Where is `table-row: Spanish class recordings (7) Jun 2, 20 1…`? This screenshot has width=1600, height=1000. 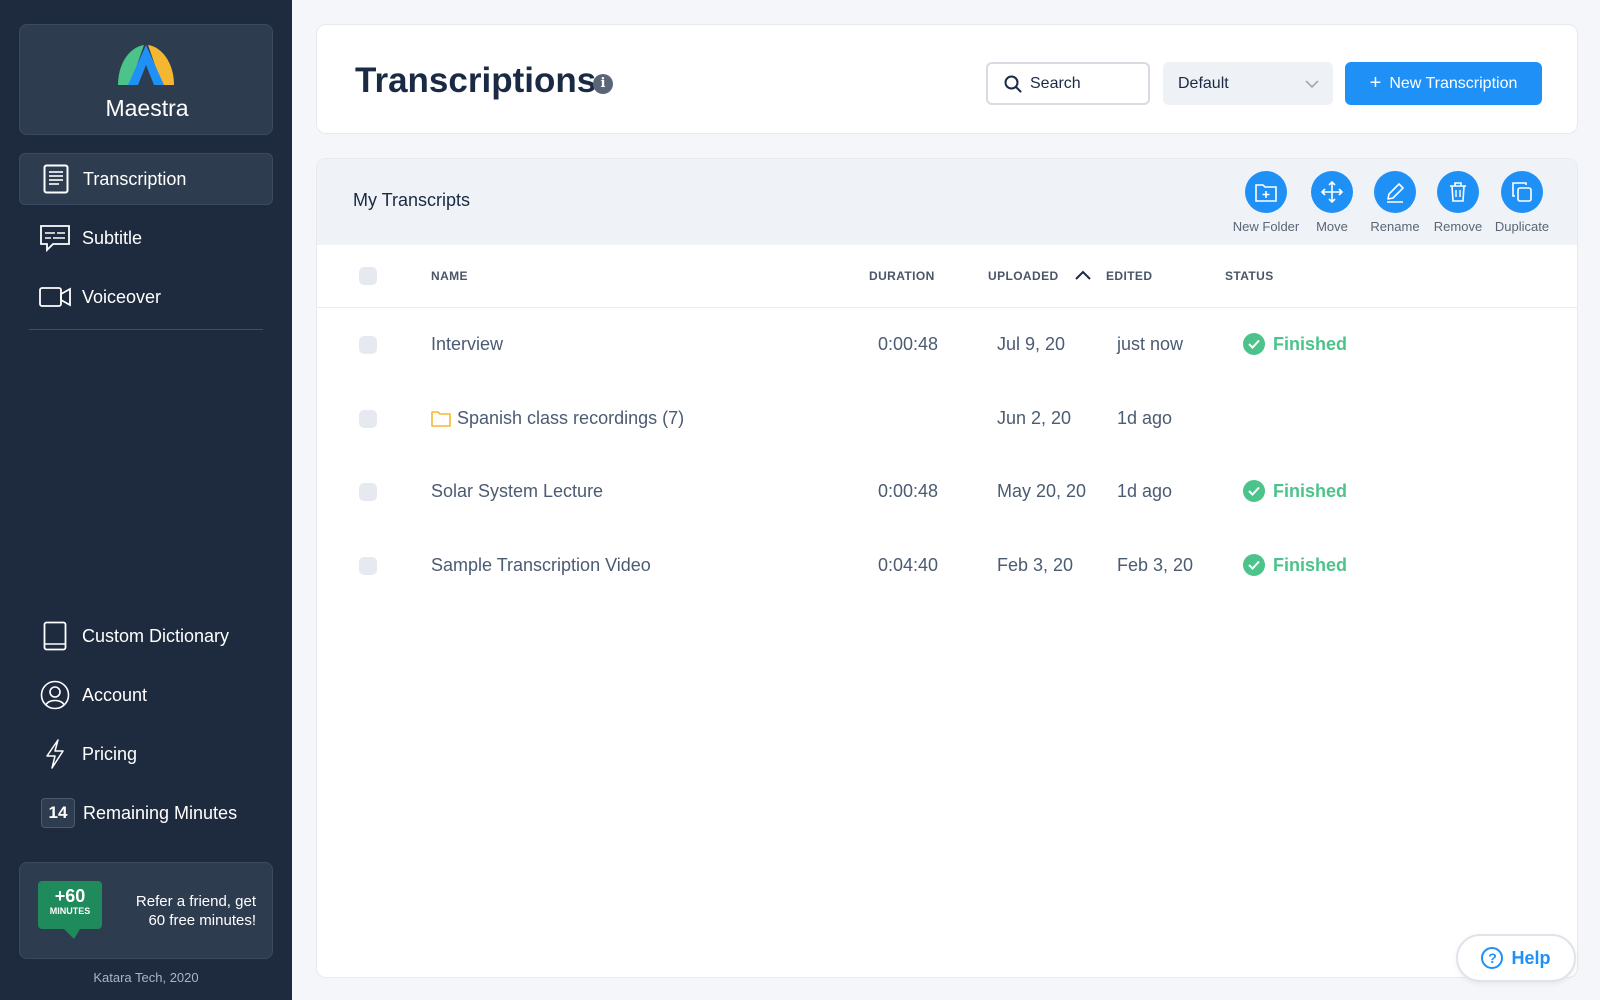 table-row: Spanish class recordings (7) Jun 2, 20 1… is located at coordinates (947, 419).